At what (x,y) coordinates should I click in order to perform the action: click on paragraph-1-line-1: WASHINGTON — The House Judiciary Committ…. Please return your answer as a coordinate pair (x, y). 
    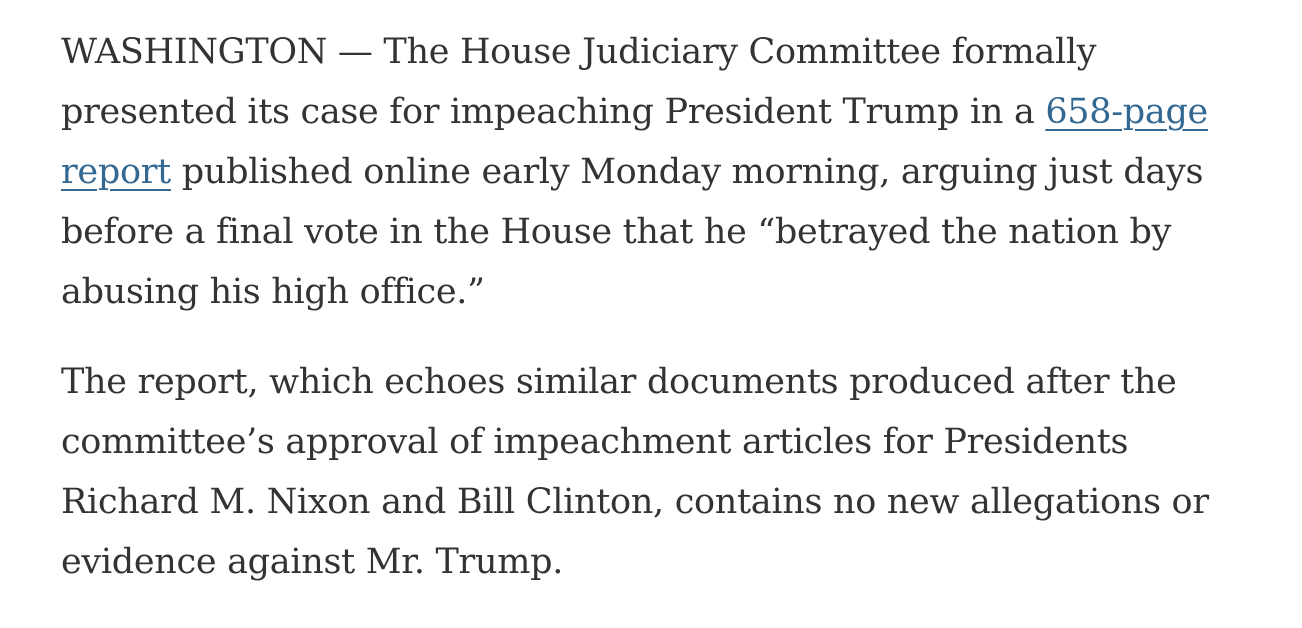
    Looking at the image, I should click on (579, 52).